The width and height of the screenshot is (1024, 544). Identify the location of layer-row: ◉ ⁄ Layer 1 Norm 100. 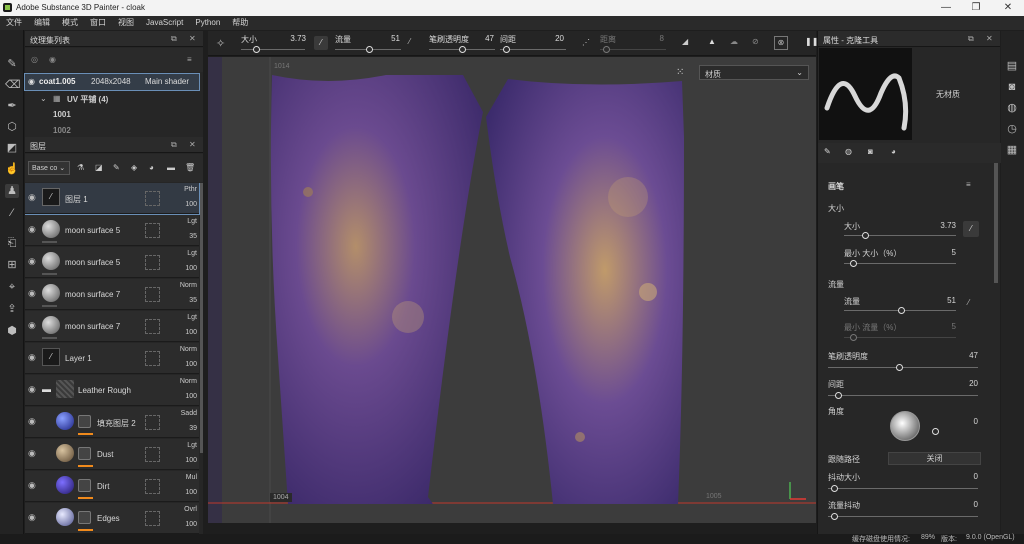
(112, 358).